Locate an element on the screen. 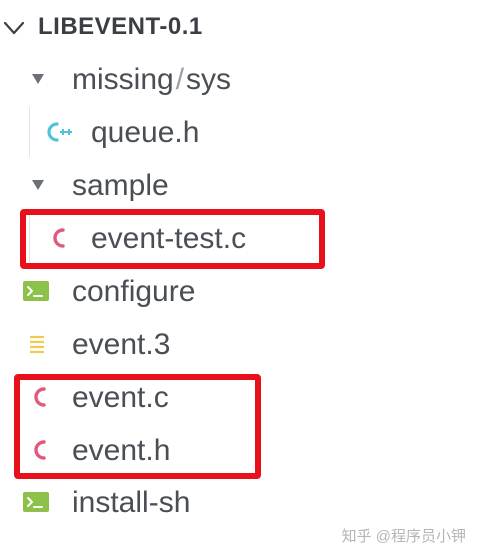  folder-name: missing is located at coordinates (123, 79).